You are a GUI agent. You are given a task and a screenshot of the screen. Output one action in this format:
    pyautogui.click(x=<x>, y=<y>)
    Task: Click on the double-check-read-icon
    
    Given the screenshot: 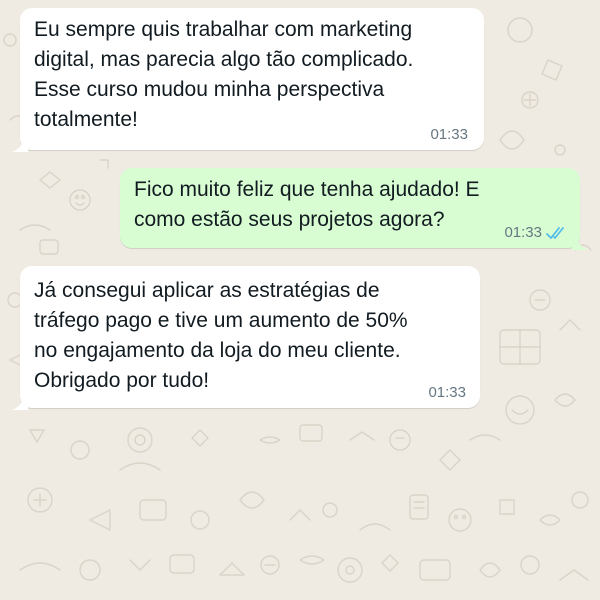 What is the action you would take?
    pyautogui.click(x=557, y=233)
    